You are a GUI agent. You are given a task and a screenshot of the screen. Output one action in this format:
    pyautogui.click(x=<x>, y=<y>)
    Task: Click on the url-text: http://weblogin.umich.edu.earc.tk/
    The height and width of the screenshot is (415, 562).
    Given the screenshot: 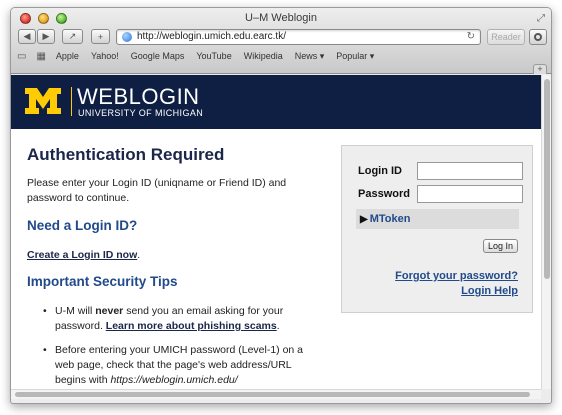 What is the action you would take?
    pyautogui.click(x=211, y=36)
    